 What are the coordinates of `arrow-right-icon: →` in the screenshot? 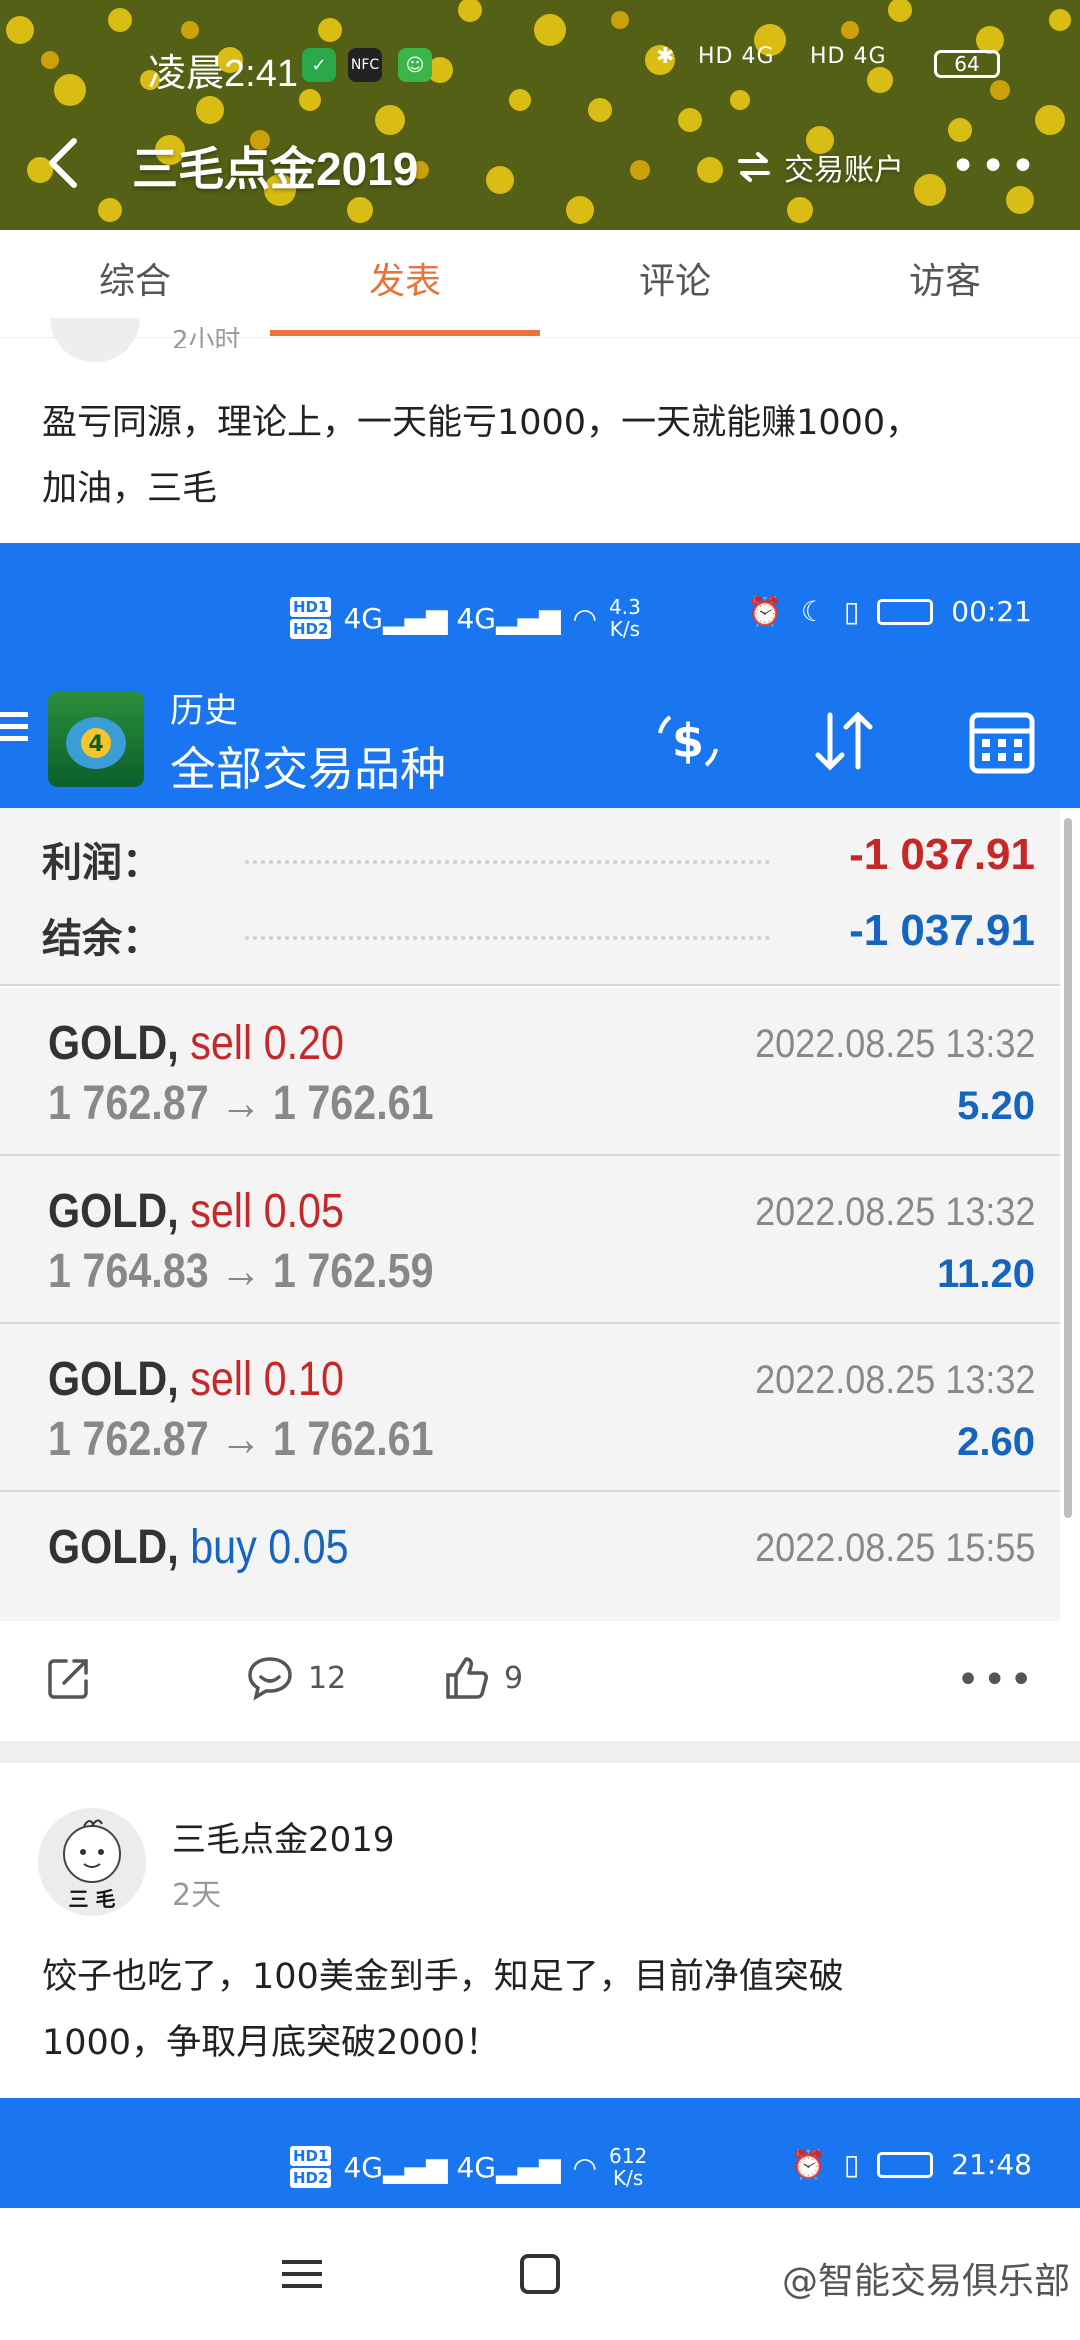 It's located at (241, 1103).